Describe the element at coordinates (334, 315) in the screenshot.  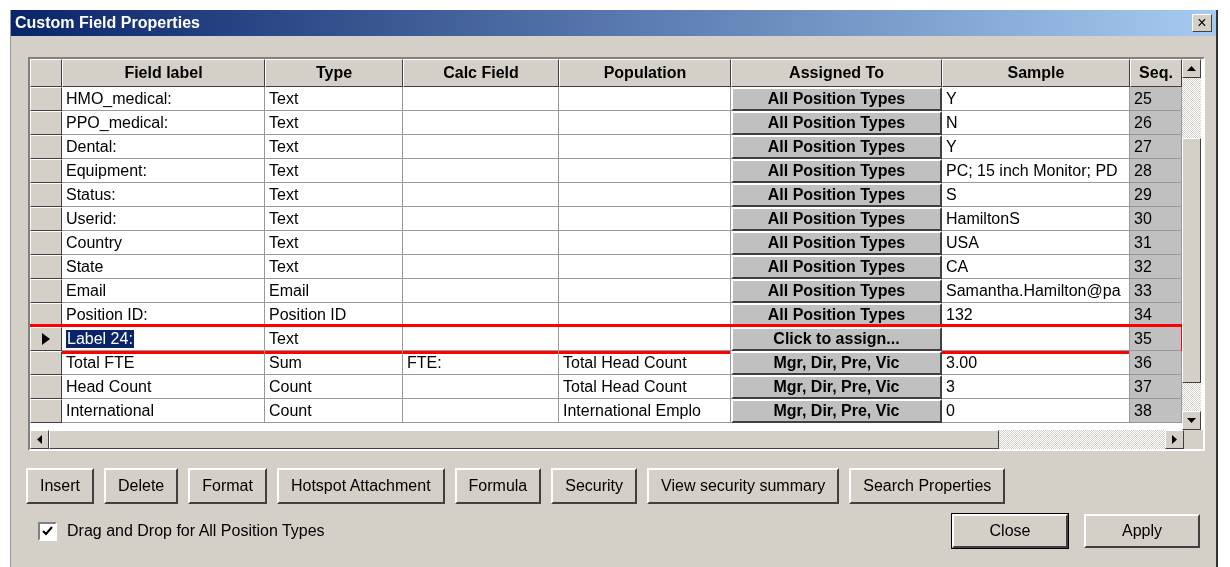
I see `table-cell: Position ID` at that location.